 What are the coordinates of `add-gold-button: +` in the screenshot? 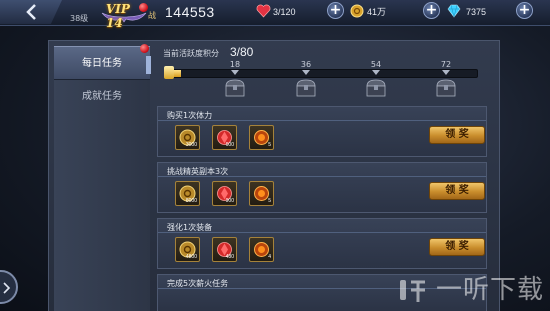 It's located at (431, 10).